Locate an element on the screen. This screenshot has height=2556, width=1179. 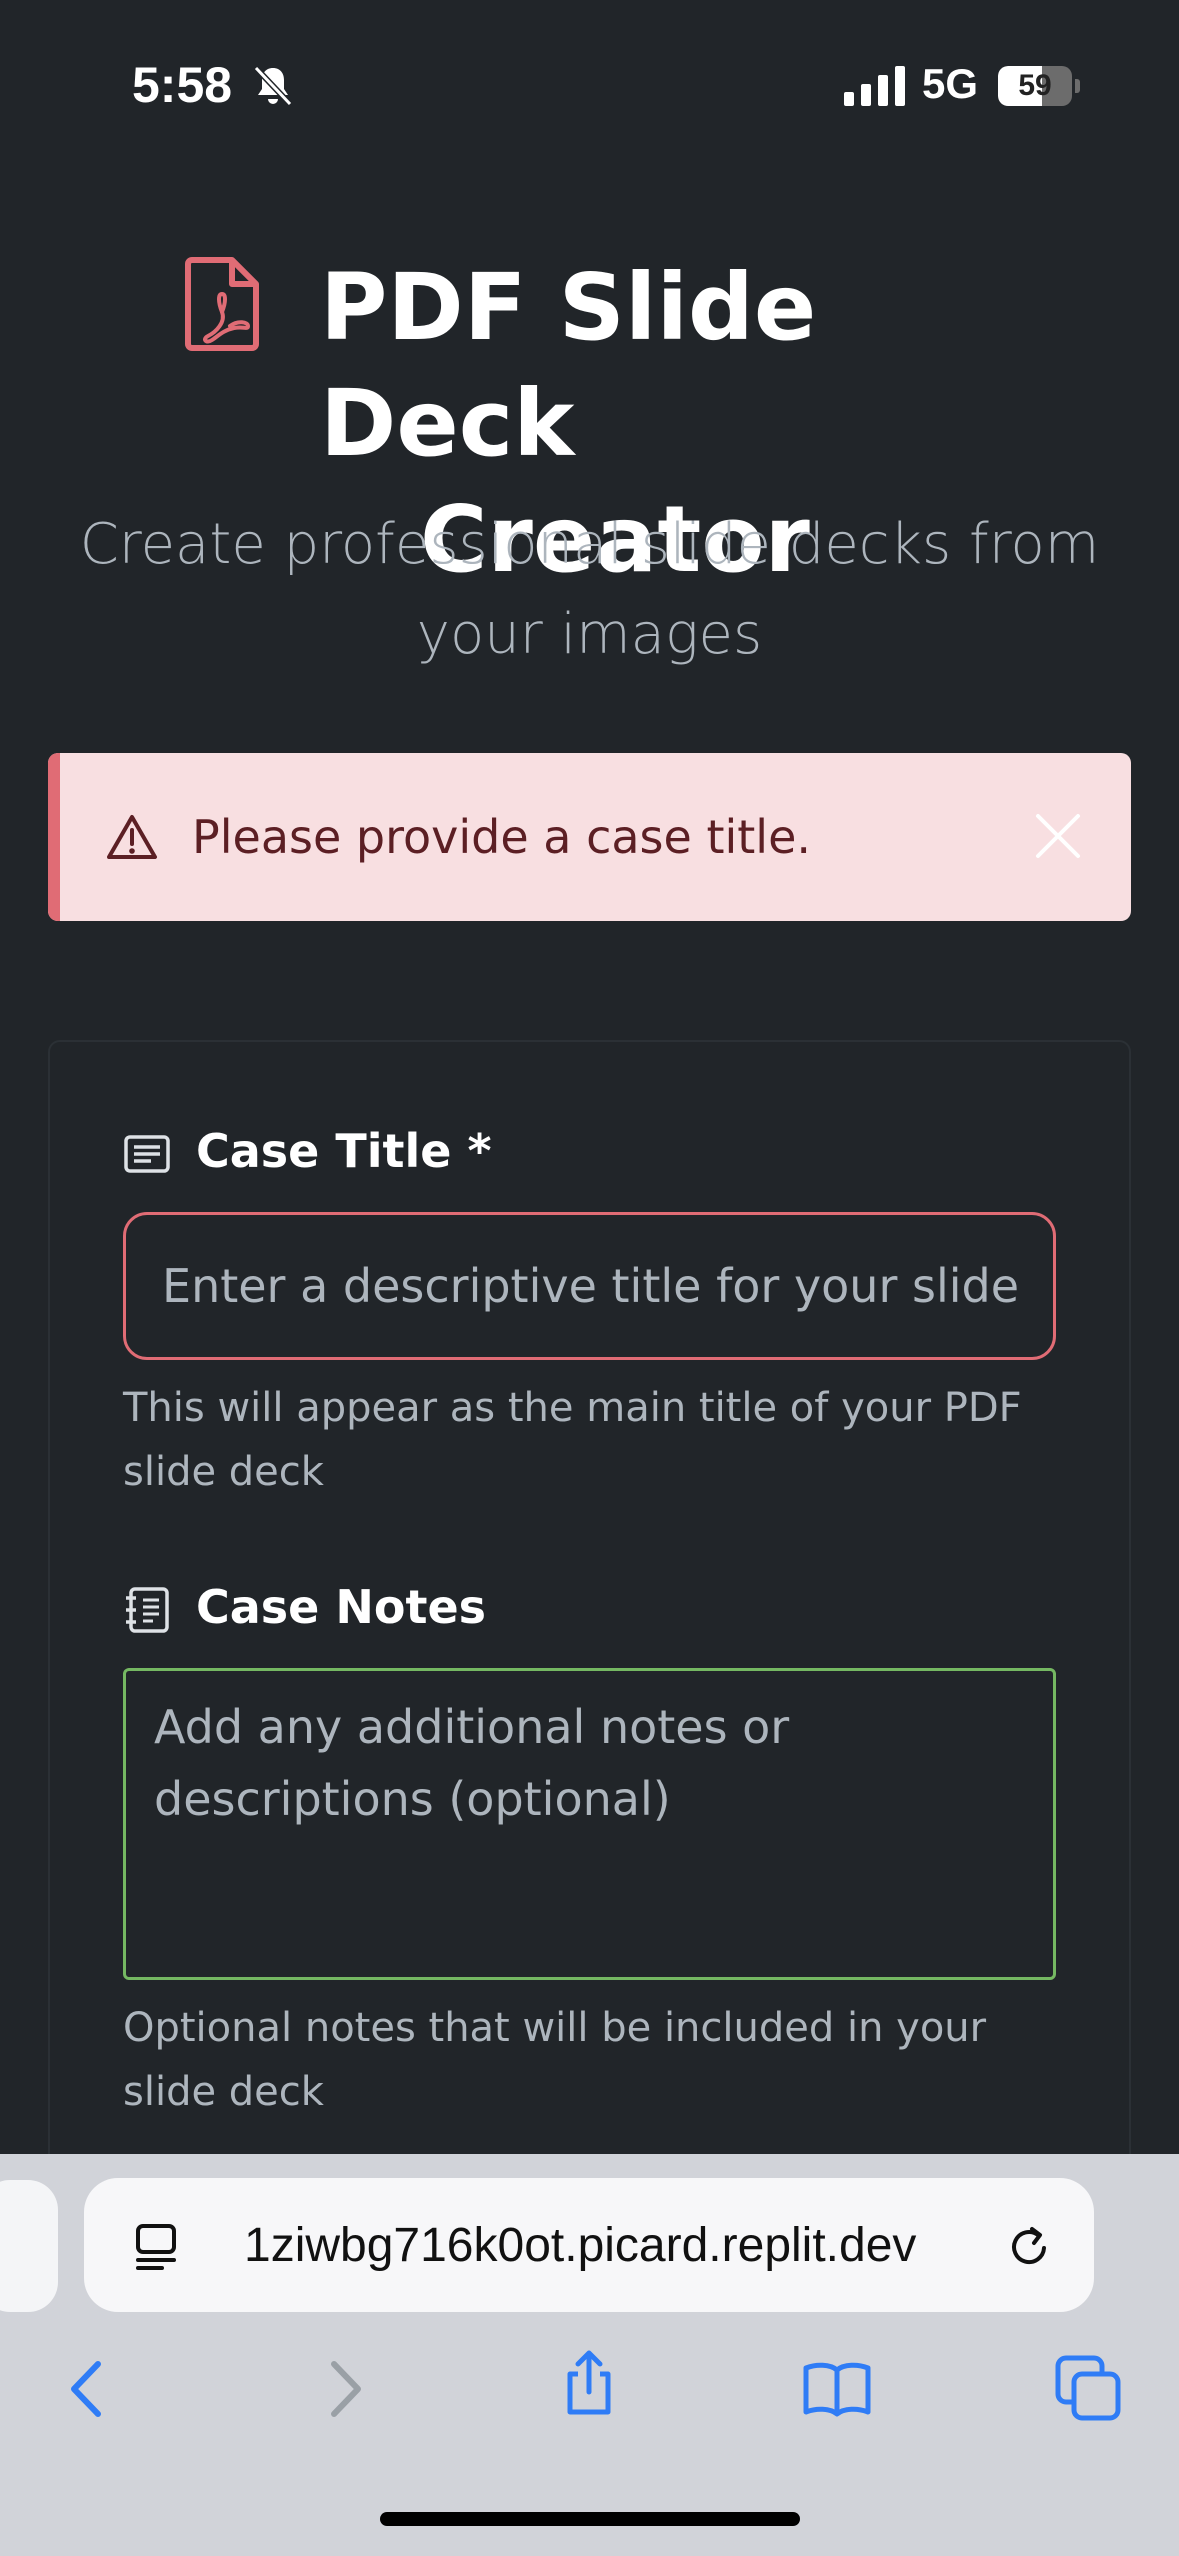
reload-icon is located at coordinates (1029, 2246).